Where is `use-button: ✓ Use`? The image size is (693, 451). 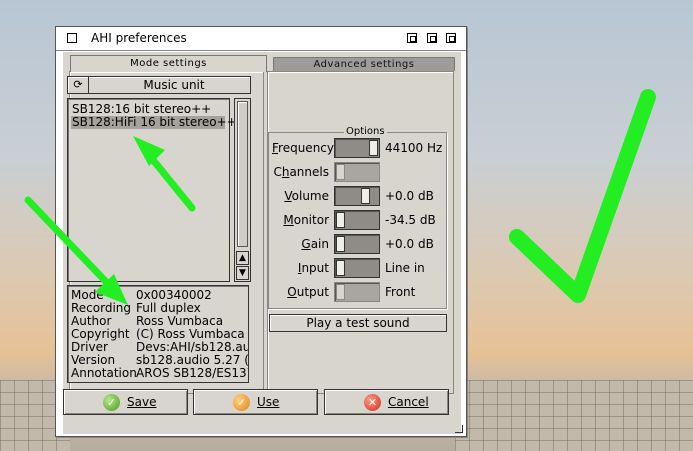 use-button: ✓ Use is located at coordinates (255, 402).